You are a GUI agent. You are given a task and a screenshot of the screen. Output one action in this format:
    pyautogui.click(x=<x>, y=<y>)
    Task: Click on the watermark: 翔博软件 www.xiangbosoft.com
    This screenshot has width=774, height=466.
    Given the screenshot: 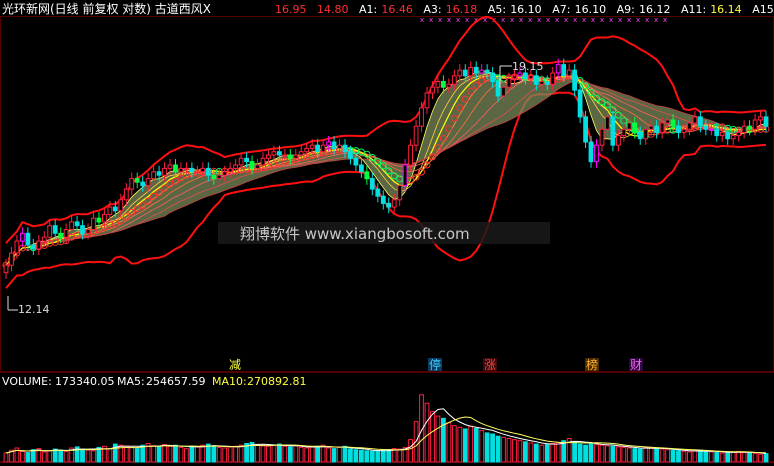 What is the action you would take?
    pyautogui.click(x=384, y=233)
    